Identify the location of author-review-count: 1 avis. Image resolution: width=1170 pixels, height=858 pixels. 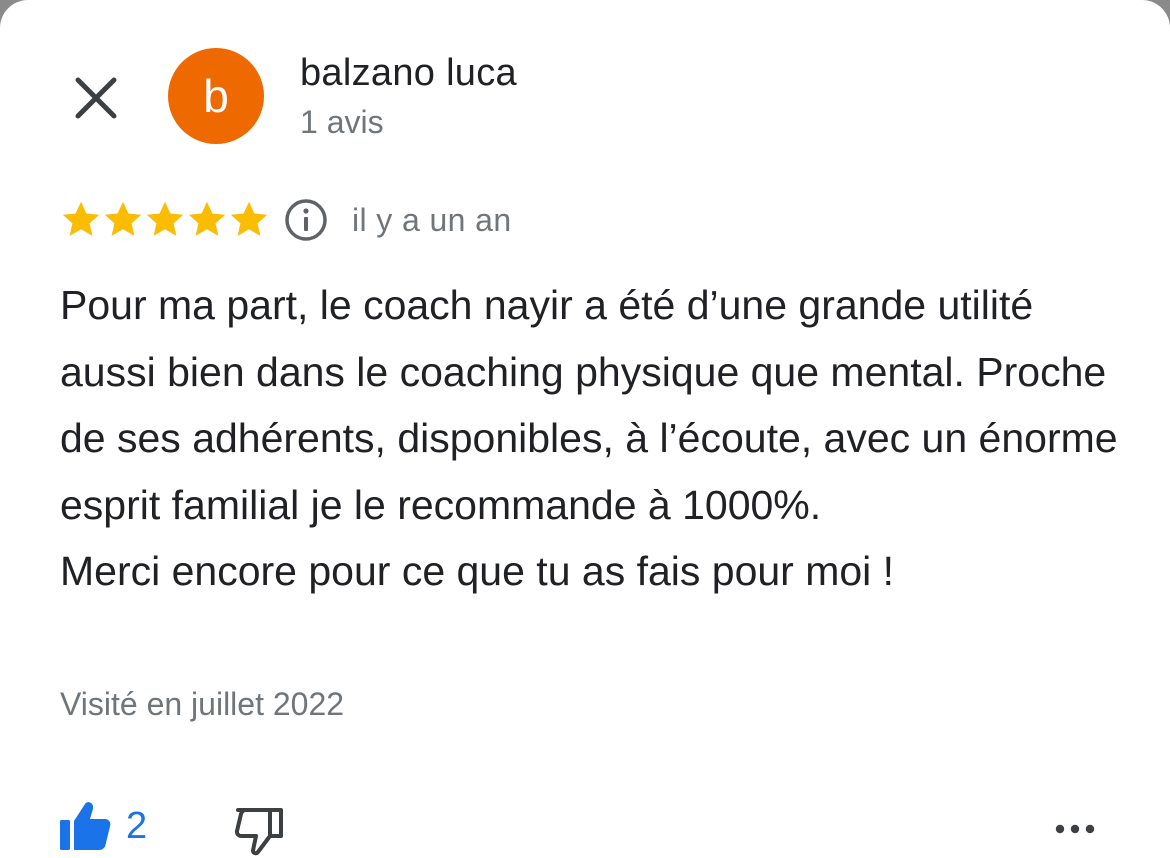
(342, 122).